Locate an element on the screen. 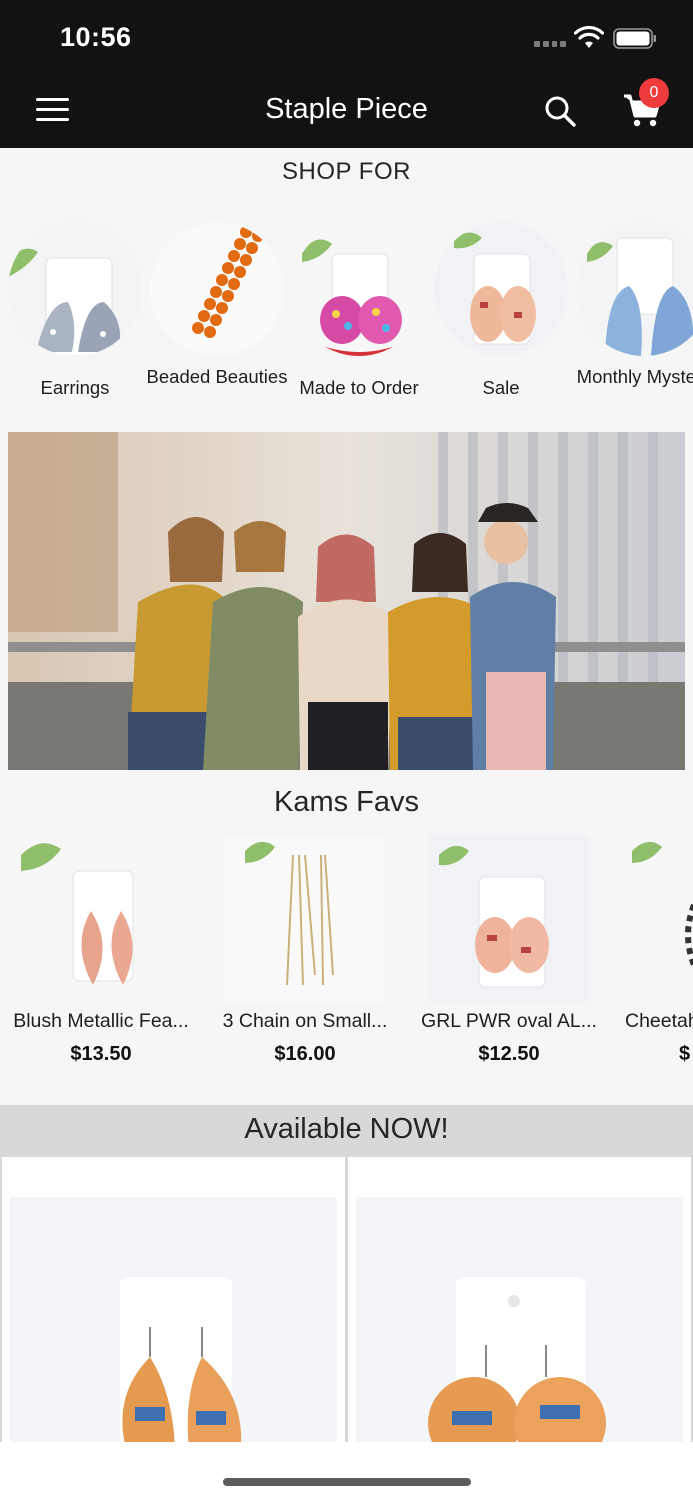 This screenshot has height=1500, width=693. category-sale: Sale is located at coordinates (501, 310).